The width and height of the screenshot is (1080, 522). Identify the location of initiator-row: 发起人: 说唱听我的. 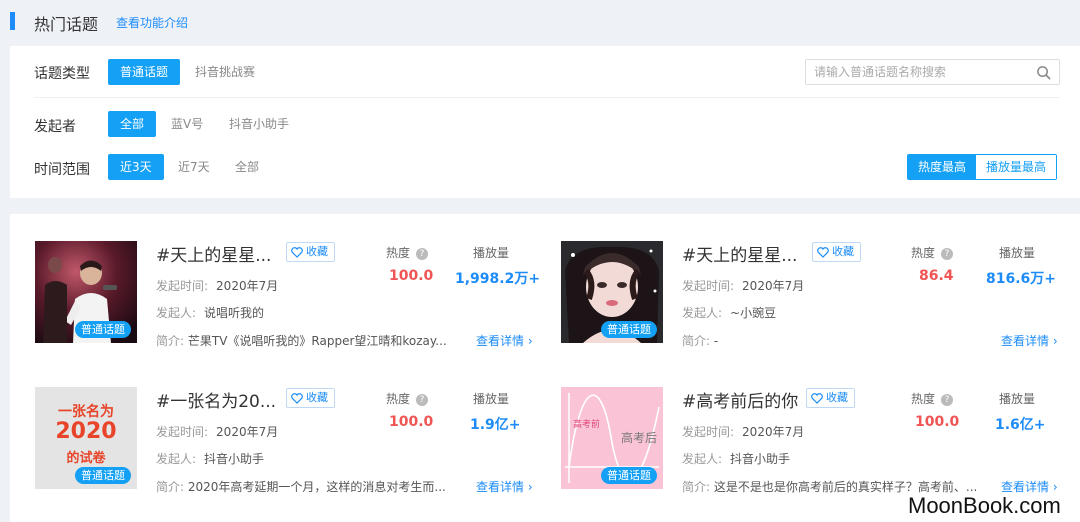
(210, 312).